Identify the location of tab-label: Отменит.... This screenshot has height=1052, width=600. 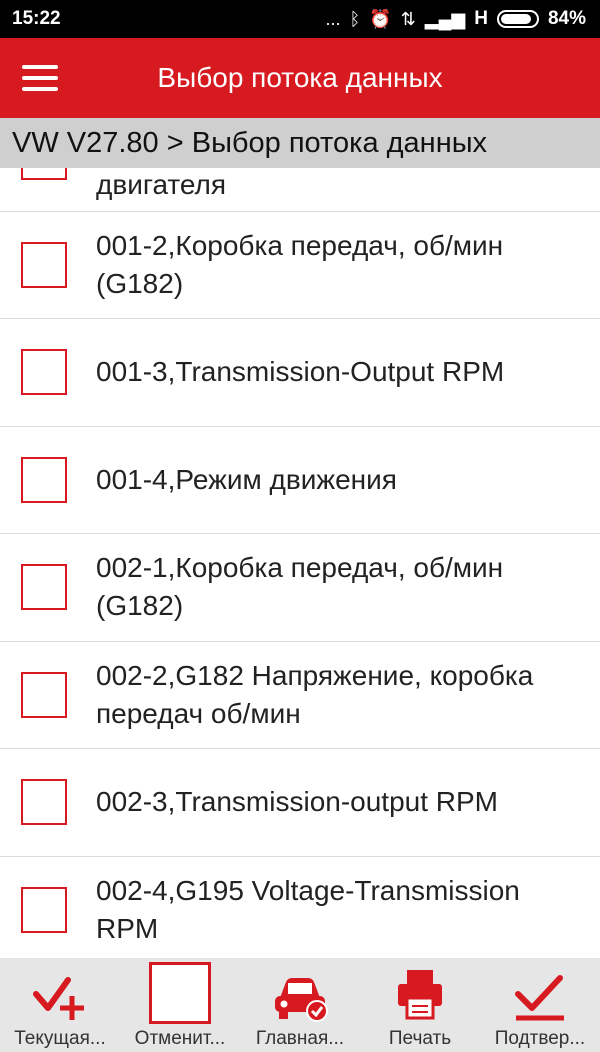
(180, 1038).